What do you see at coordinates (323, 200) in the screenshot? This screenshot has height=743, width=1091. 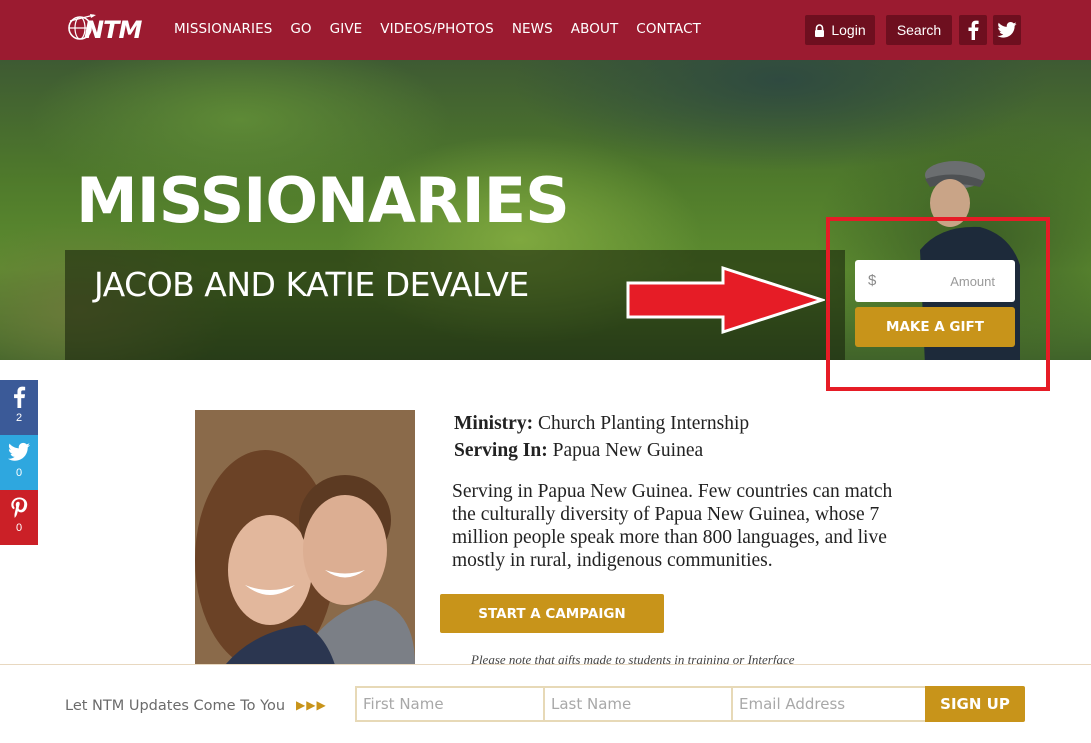 I see `page-title: MISSIONARIES` at bounding box center [323, 200].